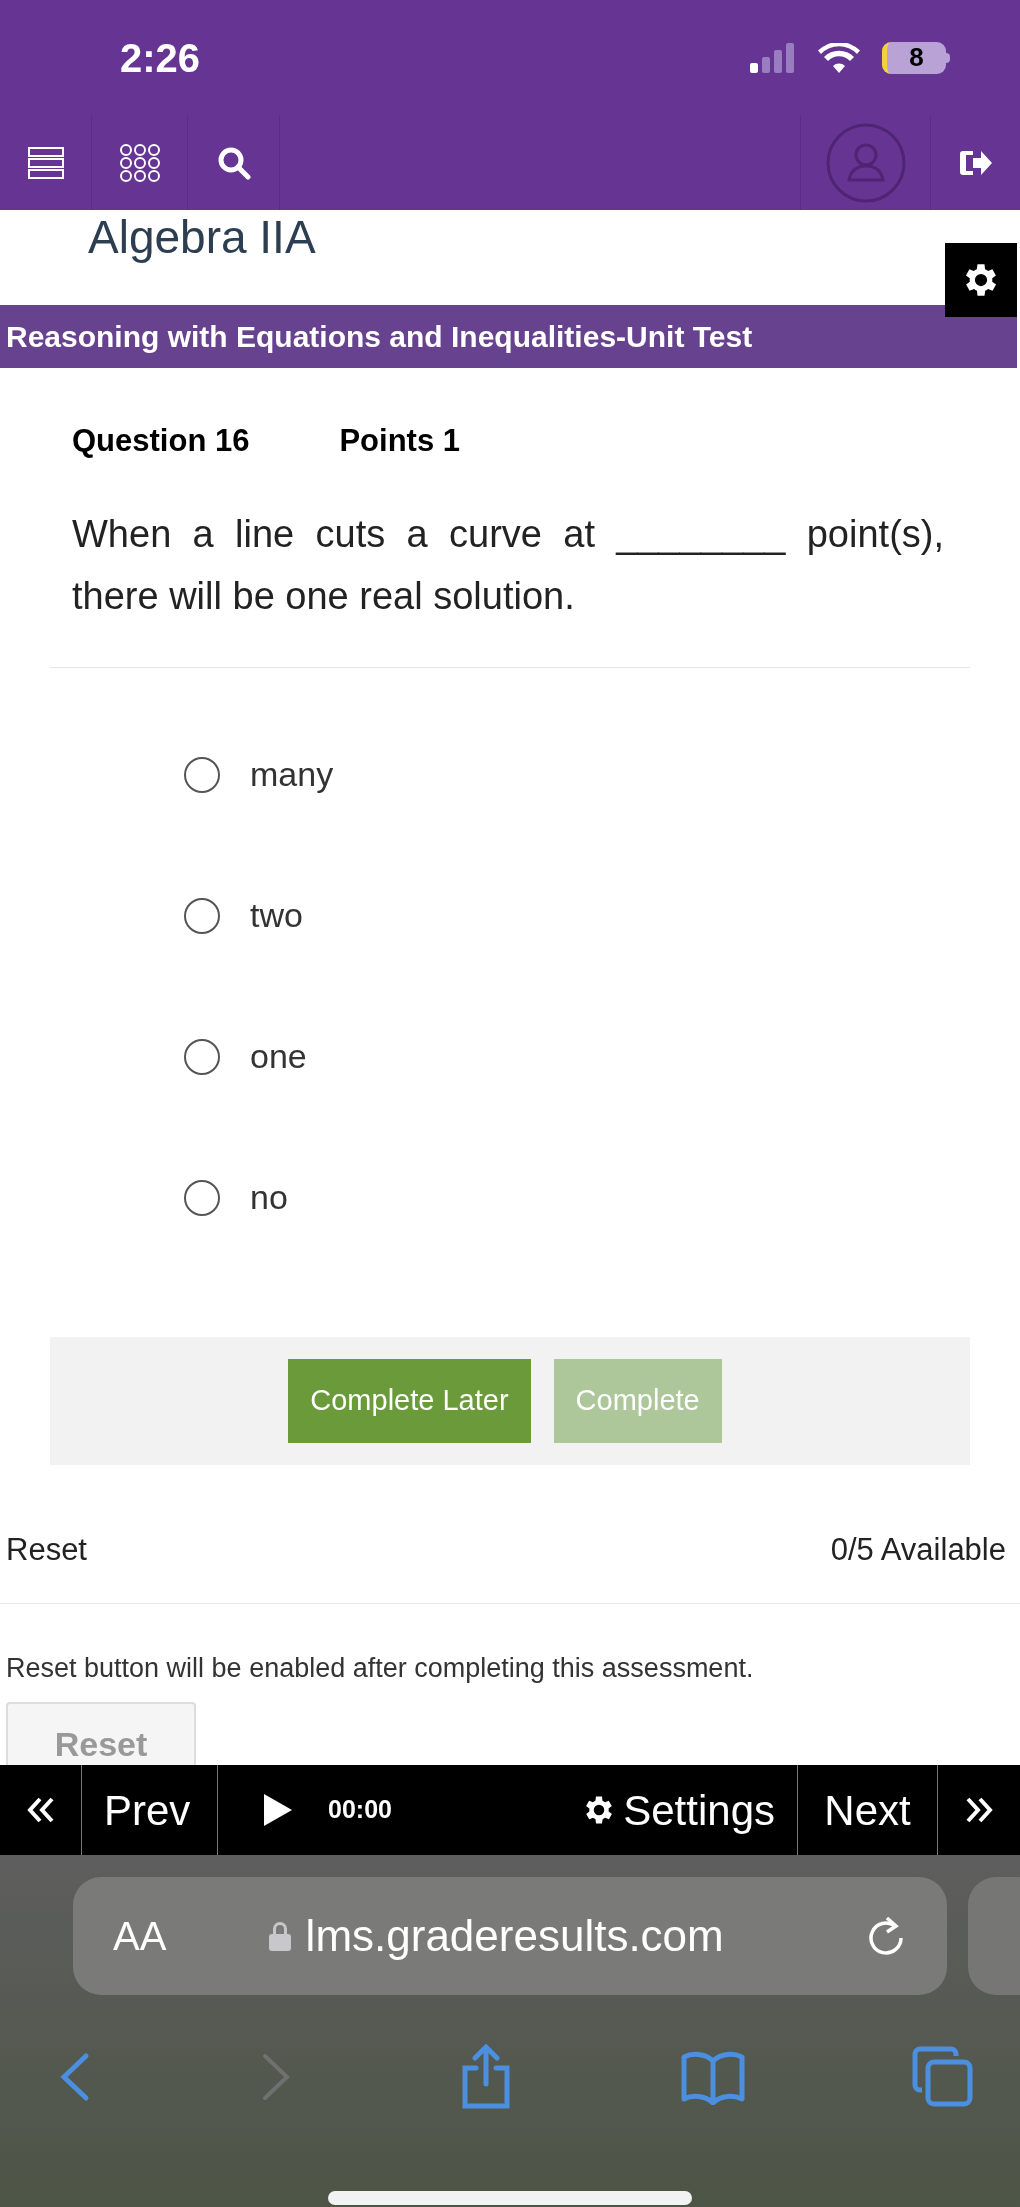 This screenshot has height=2207, width=1020. I want to click on menu-icon, so click(45, 162).